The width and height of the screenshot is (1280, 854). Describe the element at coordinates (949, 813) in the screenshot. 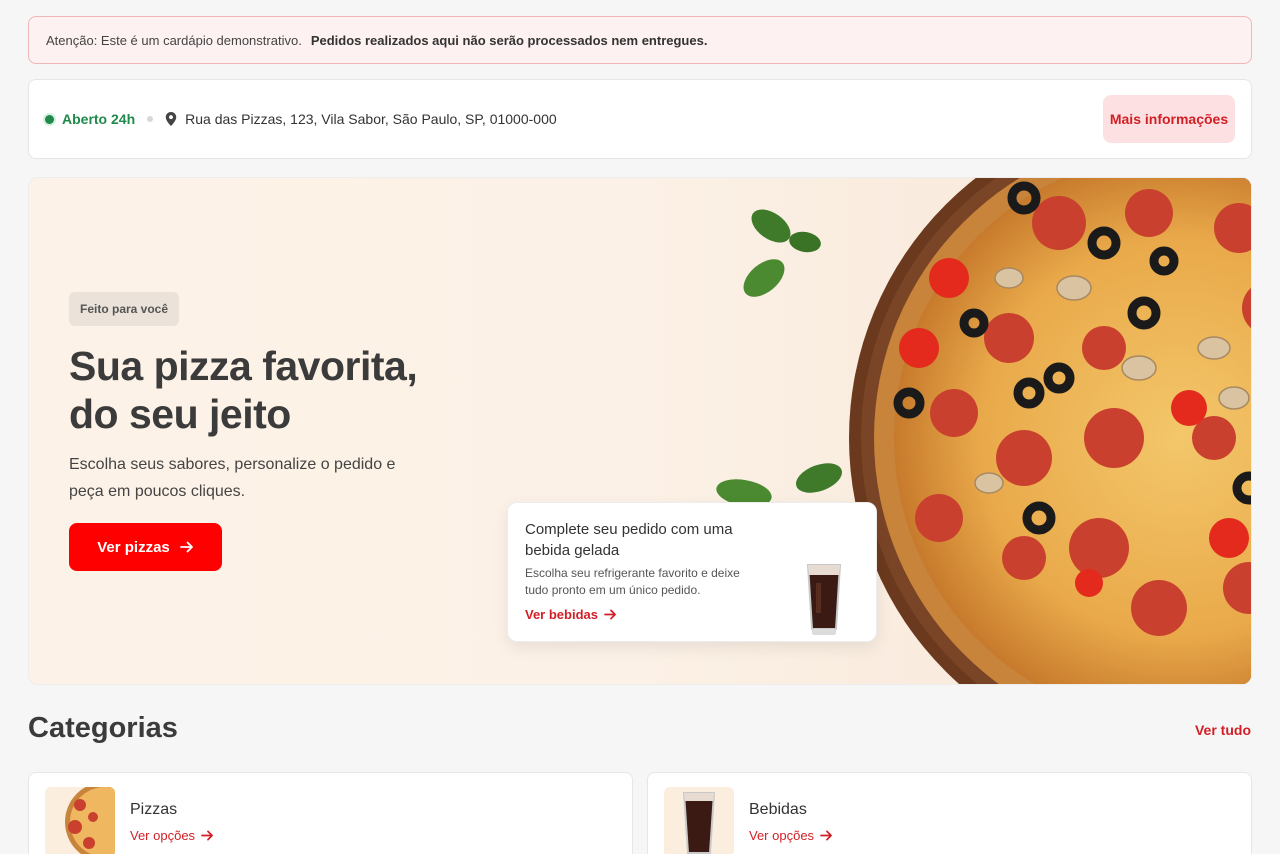

I see `category-card-drinks: Bebidas Ver opções` at that location.